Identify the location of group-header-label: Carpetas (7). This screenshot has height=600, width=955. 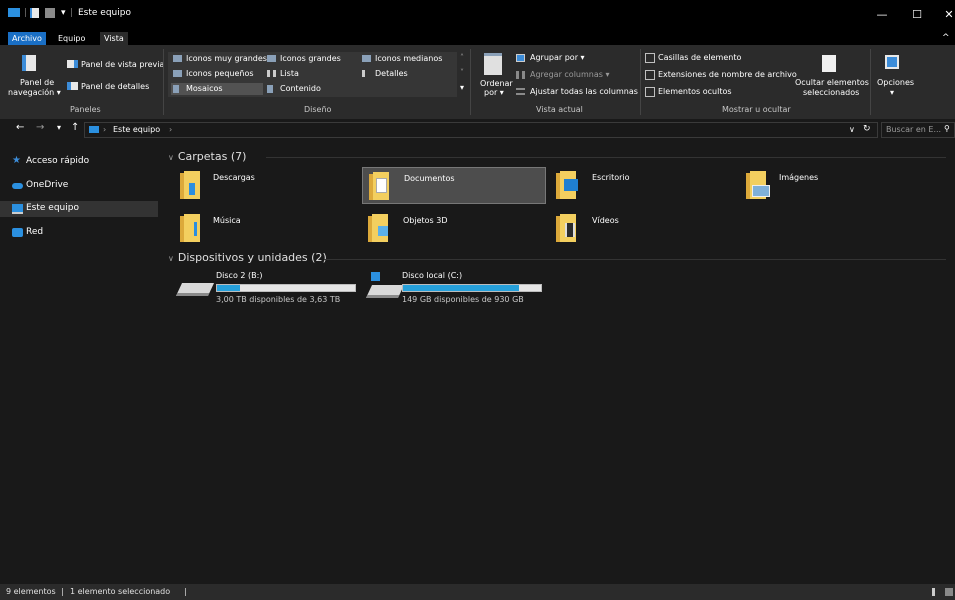
(212, 156).